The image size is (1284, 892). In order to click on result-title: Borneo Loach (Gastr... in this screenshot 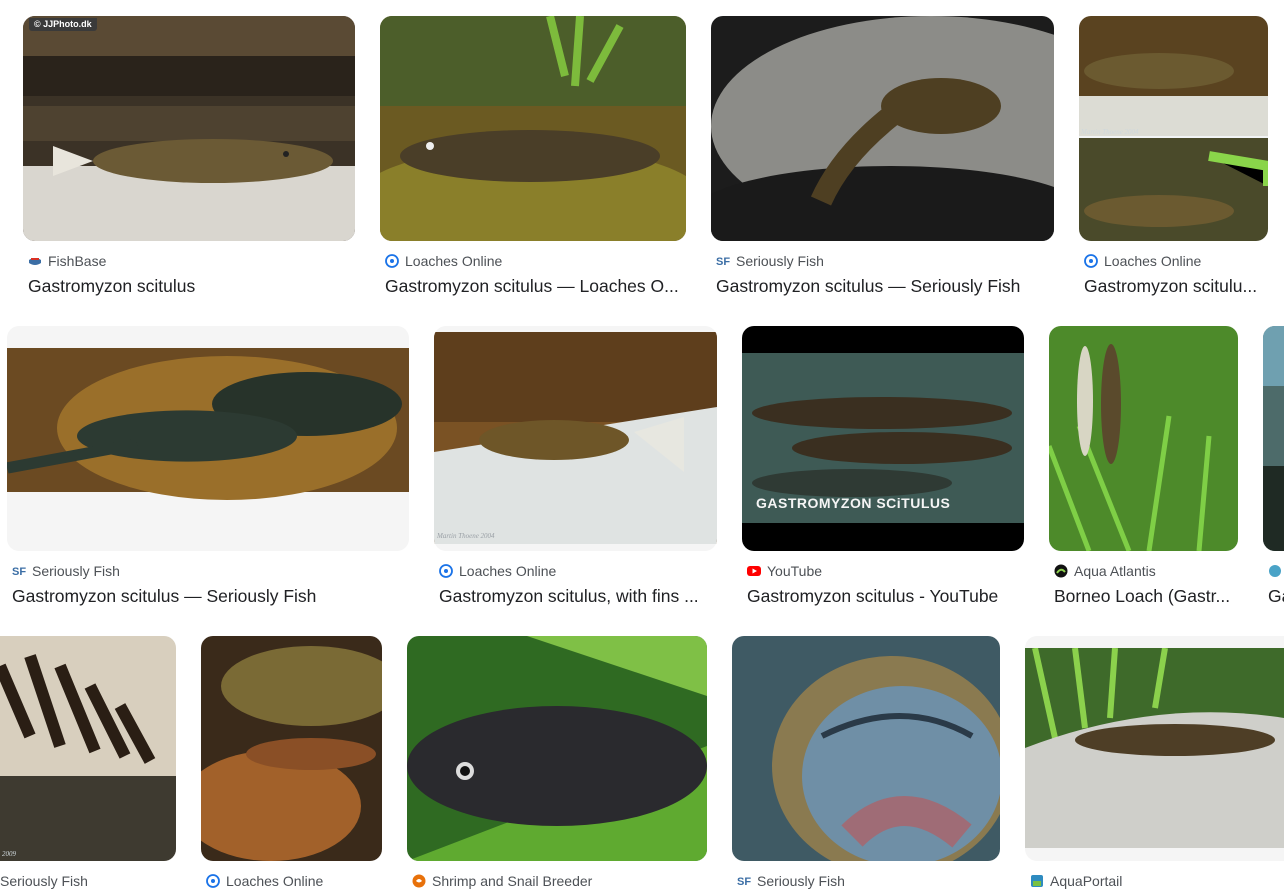, I will do `click(1144, 596)`.